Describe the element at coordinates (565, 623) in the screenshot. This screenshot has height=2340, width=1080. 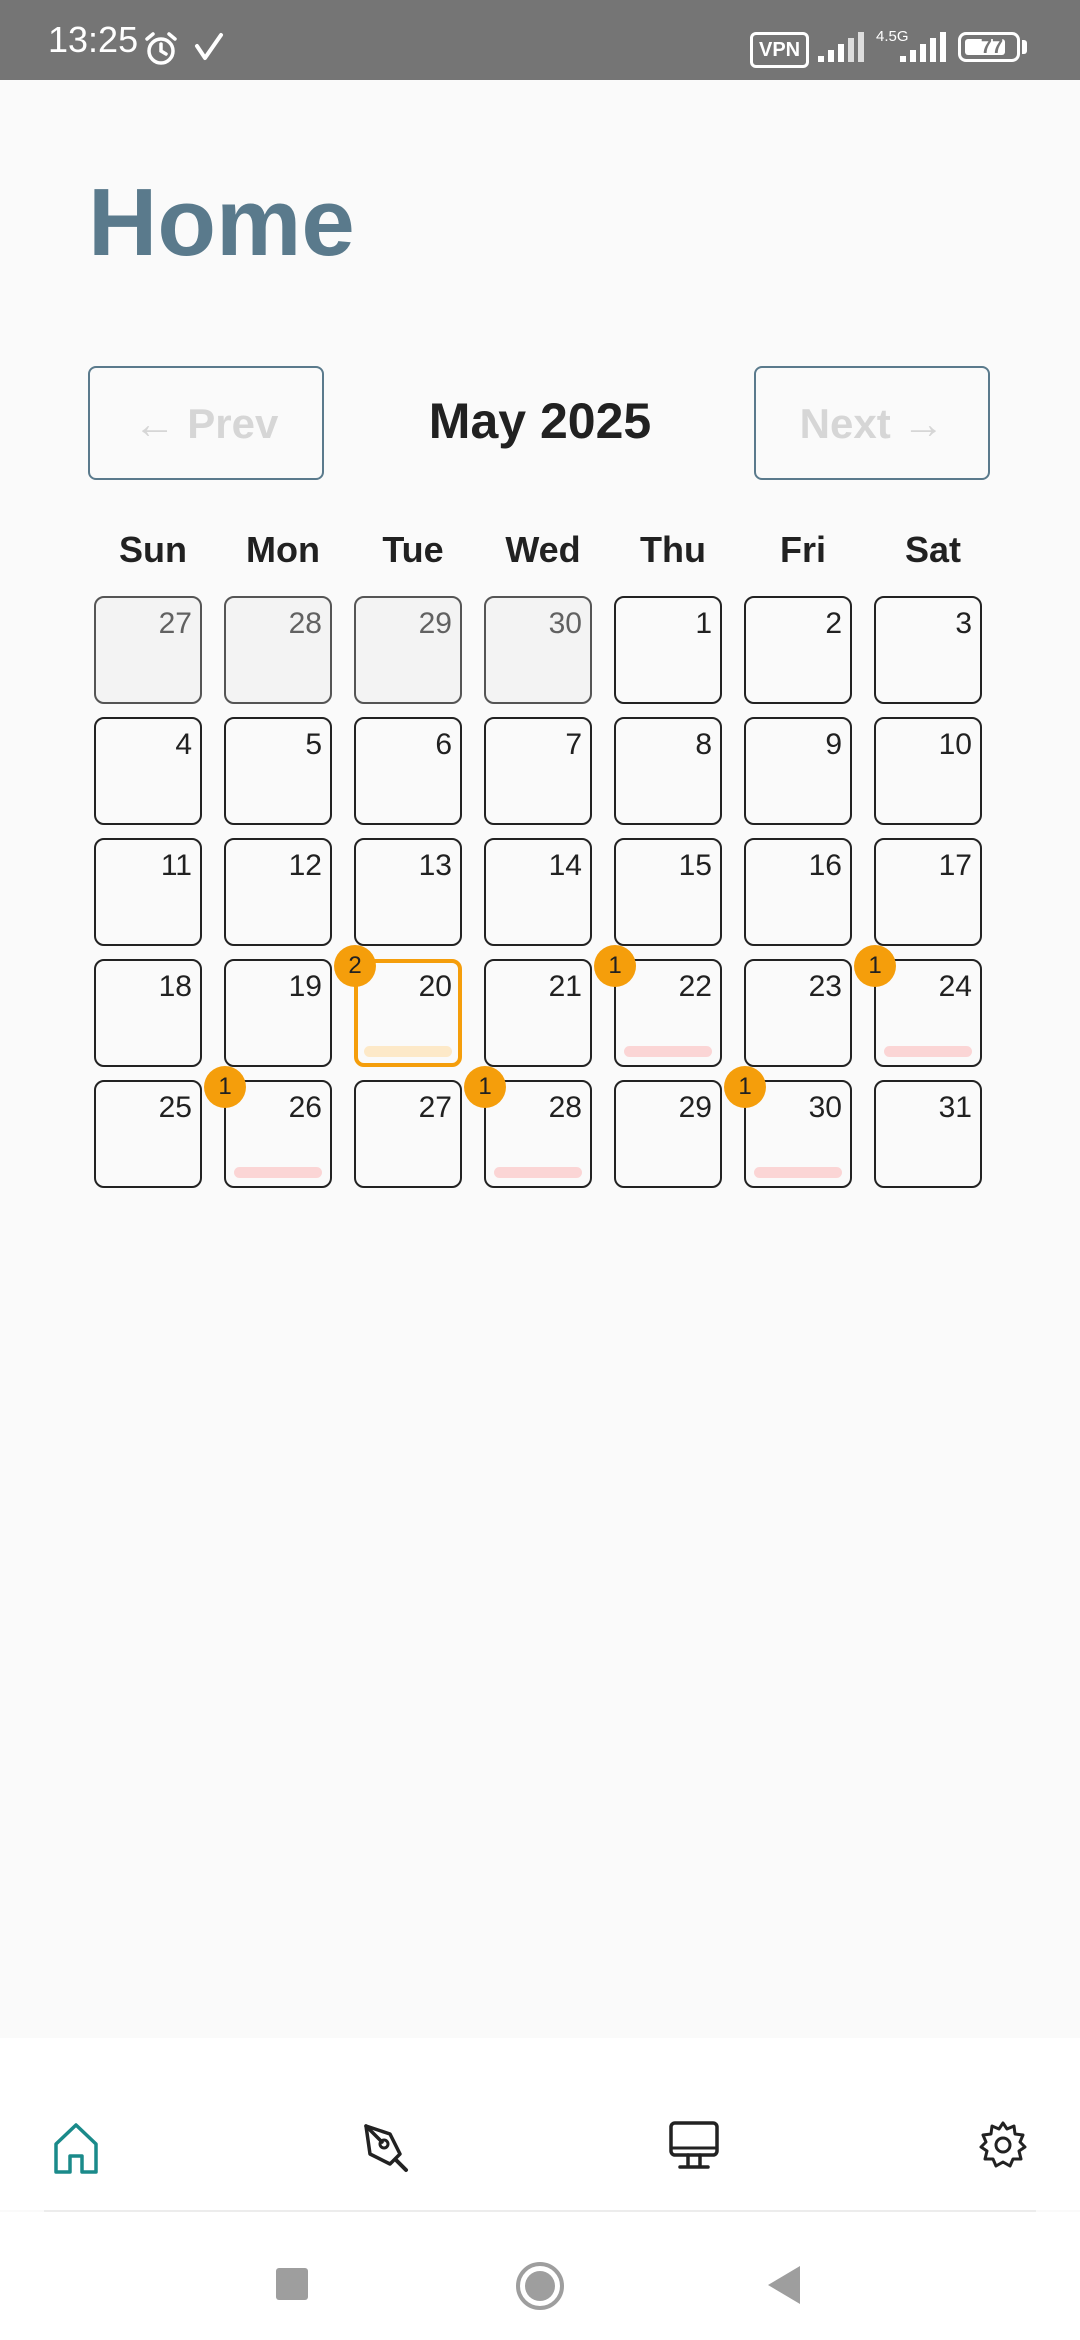
I see `day-number: 30` at that location.